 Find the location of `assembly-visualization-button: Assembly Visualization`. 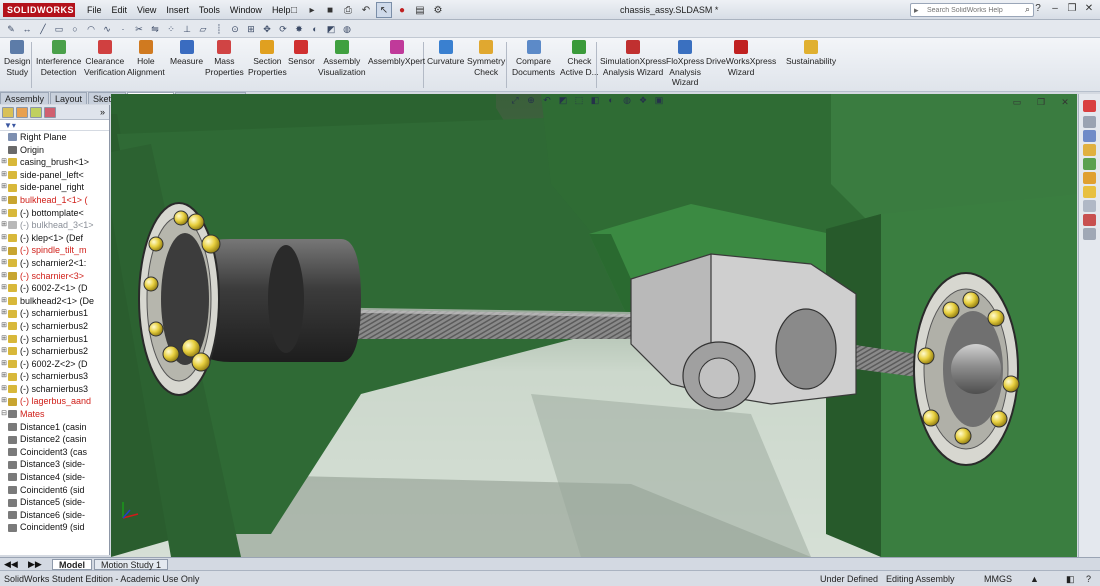

assembly-visualization-button: Assembly Visualization is located at coordinates (342, 58).